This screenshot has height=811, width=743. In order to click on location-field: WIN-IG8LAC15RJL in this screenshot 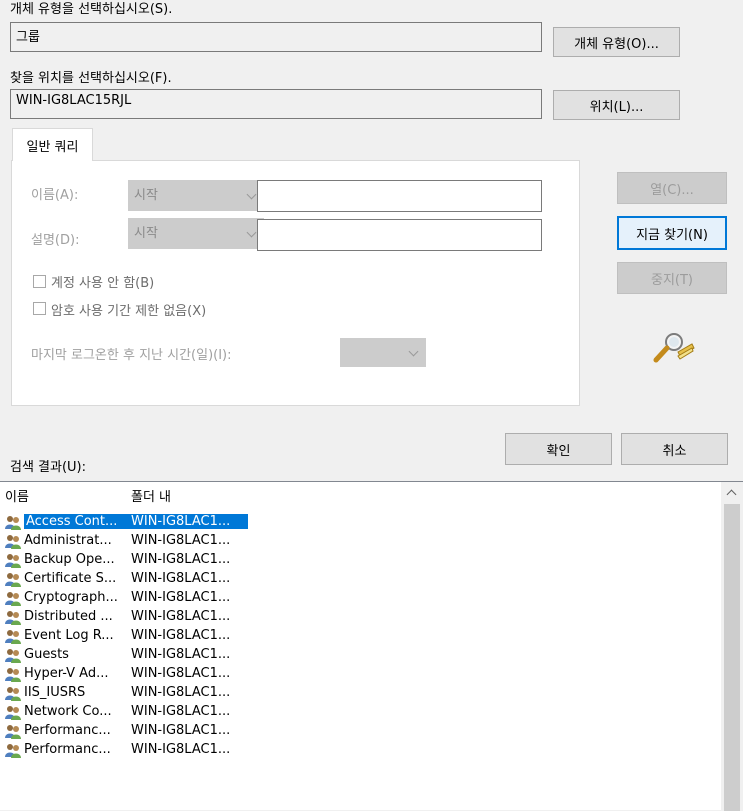, I will do `click(276, 104)`.